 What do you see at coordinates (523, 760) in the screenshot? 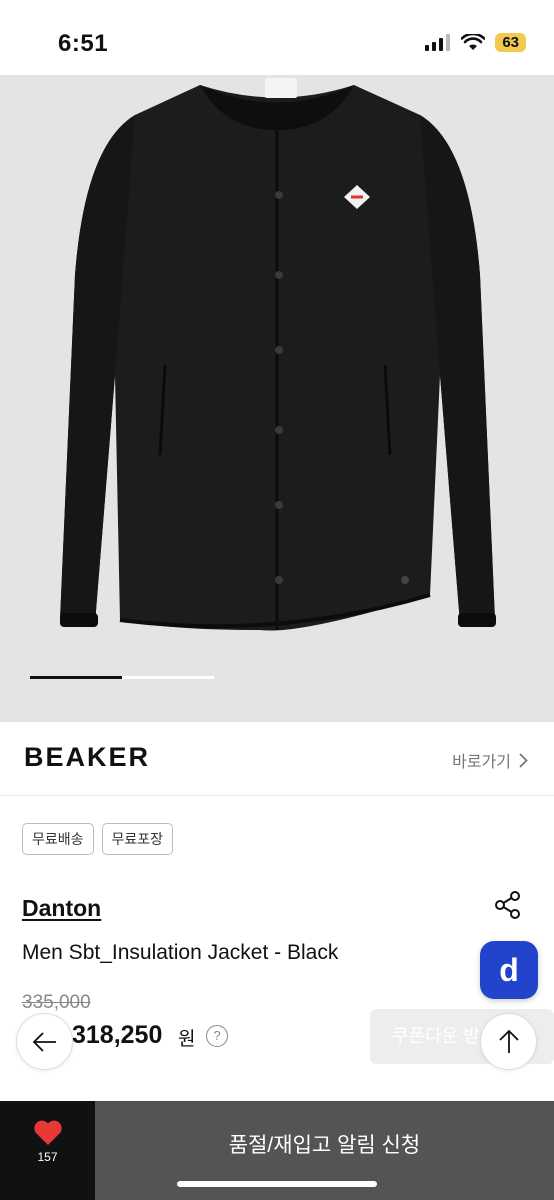
I see `chevron-right-icon` at bounding box center [523, 760].